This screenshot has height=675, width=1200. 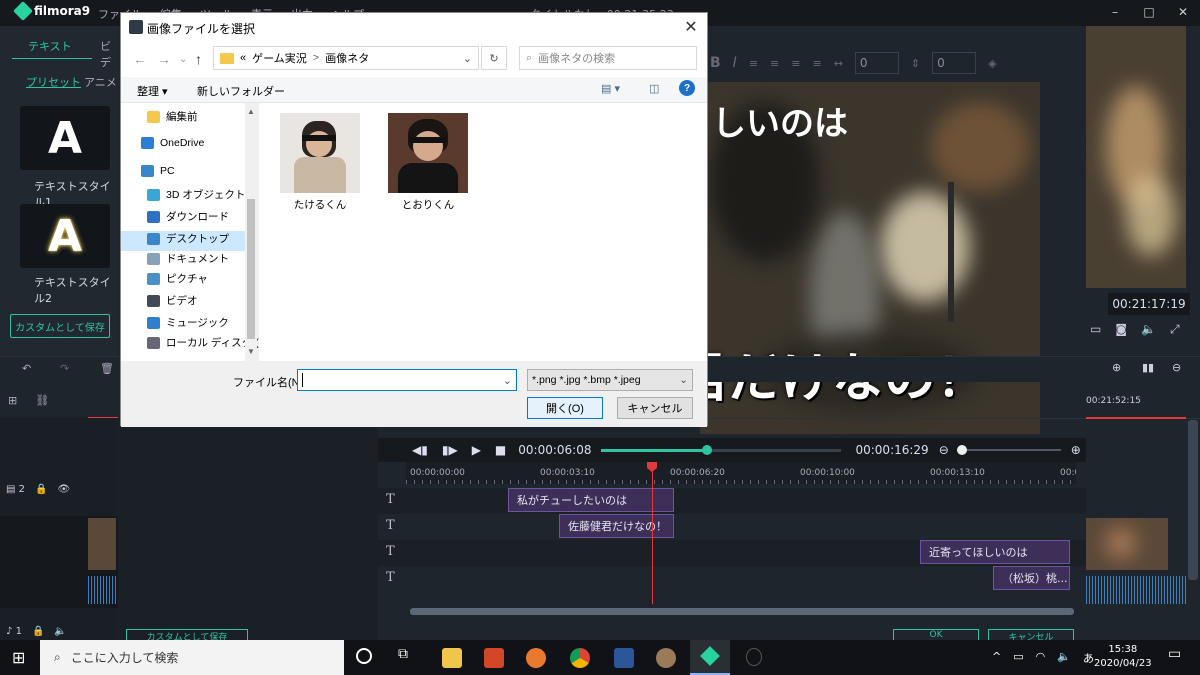 I want to click on align-right-icon: ≡, so click(x=795, y=63).